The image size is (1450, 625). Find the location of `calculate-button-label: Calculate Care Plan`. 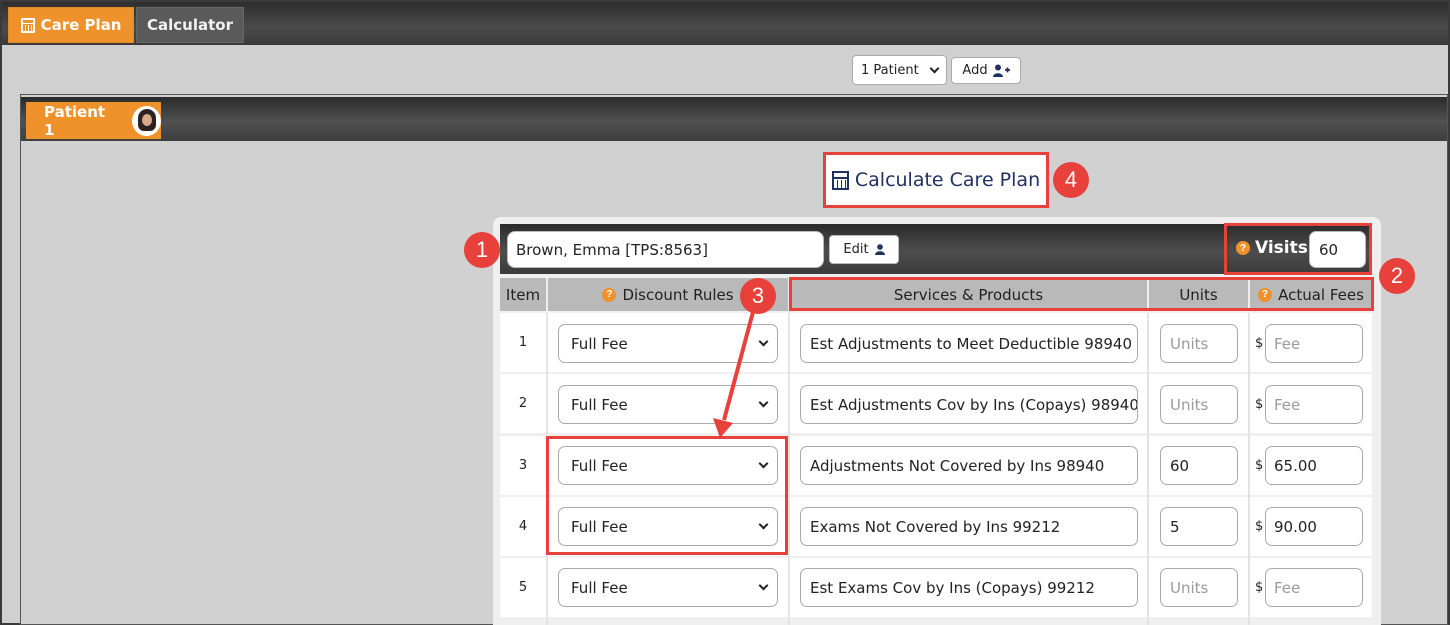

calculate-button-label: Calculate Care Plan is located at coordinates (947, 180).